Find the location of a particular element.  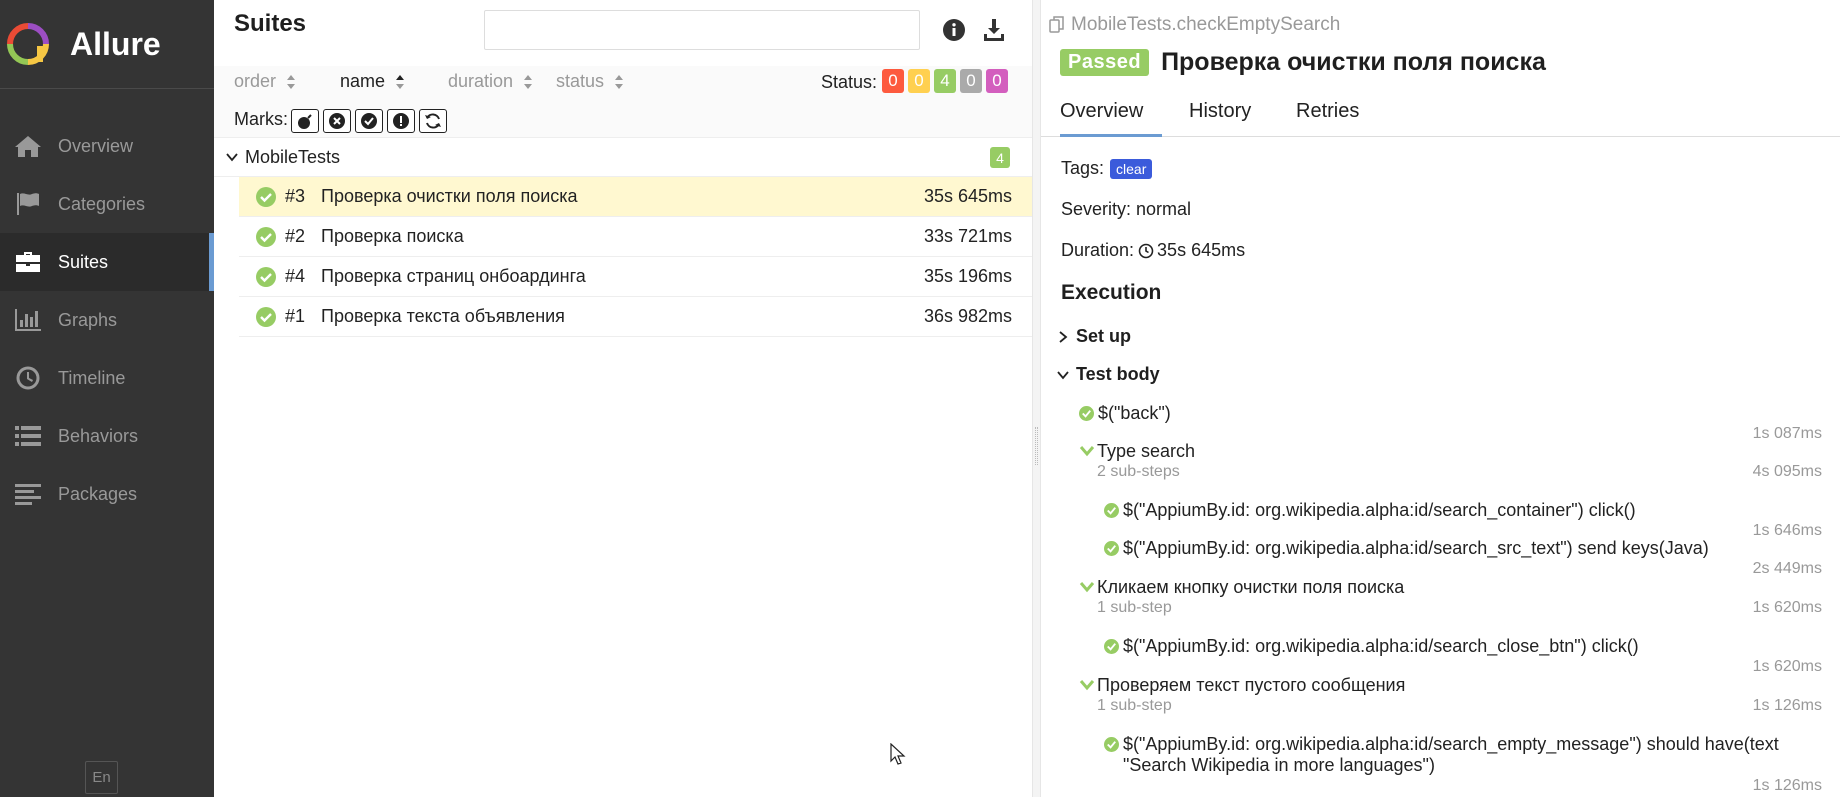

mouse-cursor-icon is located at coordinates (898, 754).